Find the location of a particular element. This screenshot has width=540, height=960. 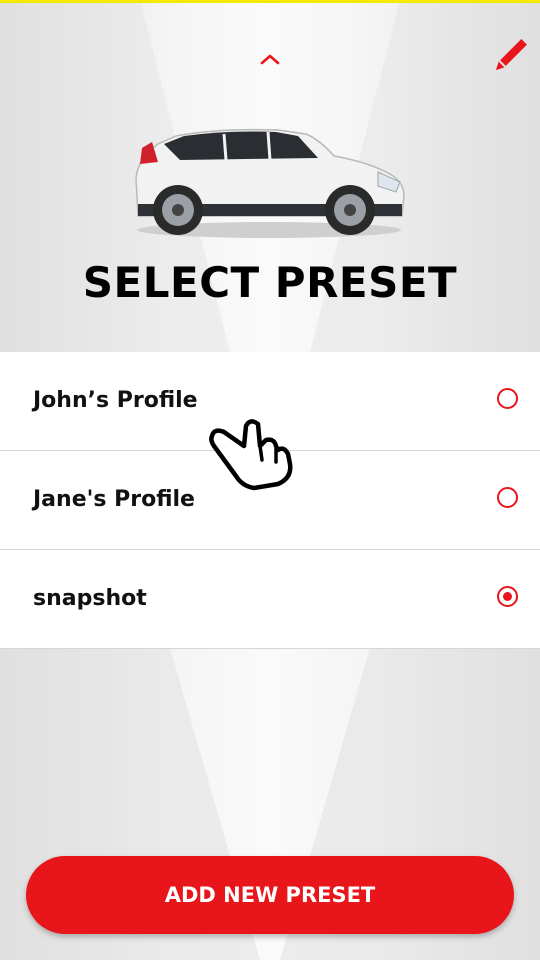

car-image is located at coordinates (269, 182).